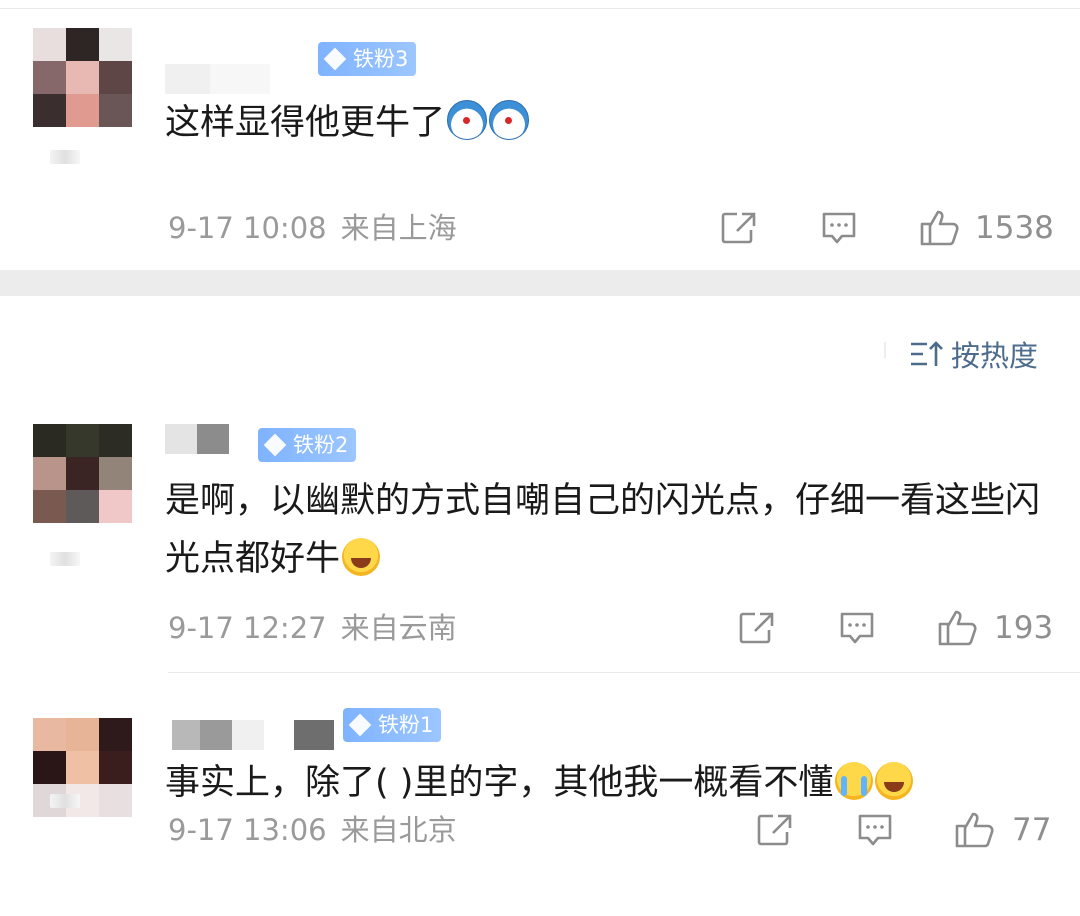 The width and height of the screenshot is (1080, 916). What do you see at coordinates (854, 781) in the screenshot?
I see `crying-emoji-icon` at bounding box center [854, 781].